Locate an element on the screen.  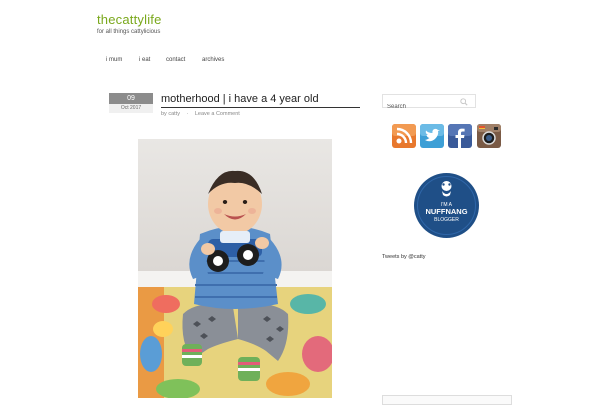
post-title: motherhood | i have a 4 year old is located at coordinates (260, 100).